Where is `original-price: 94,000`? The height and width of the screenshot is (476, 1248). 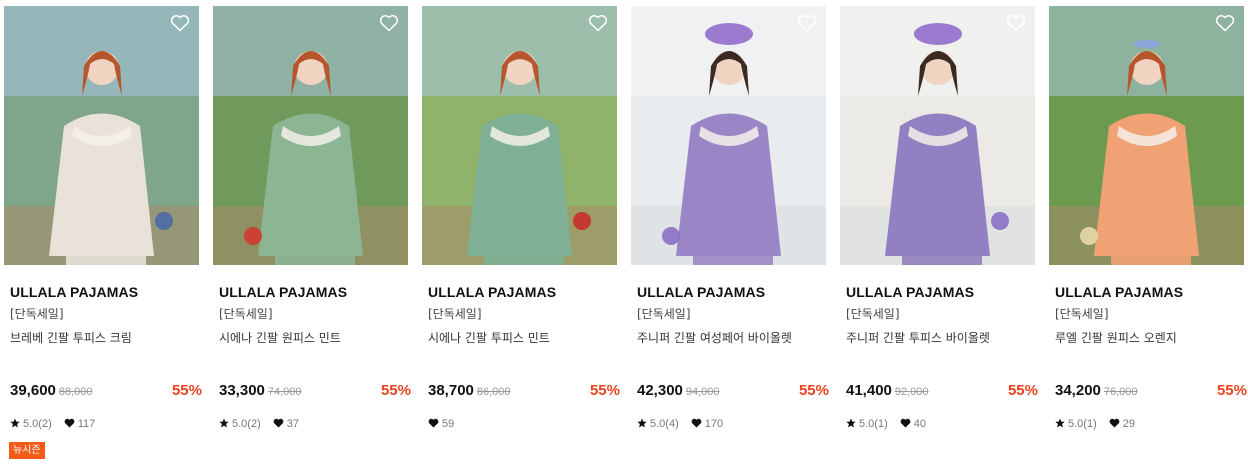
original-price: 94,000 is located at coordinates (702, 392).